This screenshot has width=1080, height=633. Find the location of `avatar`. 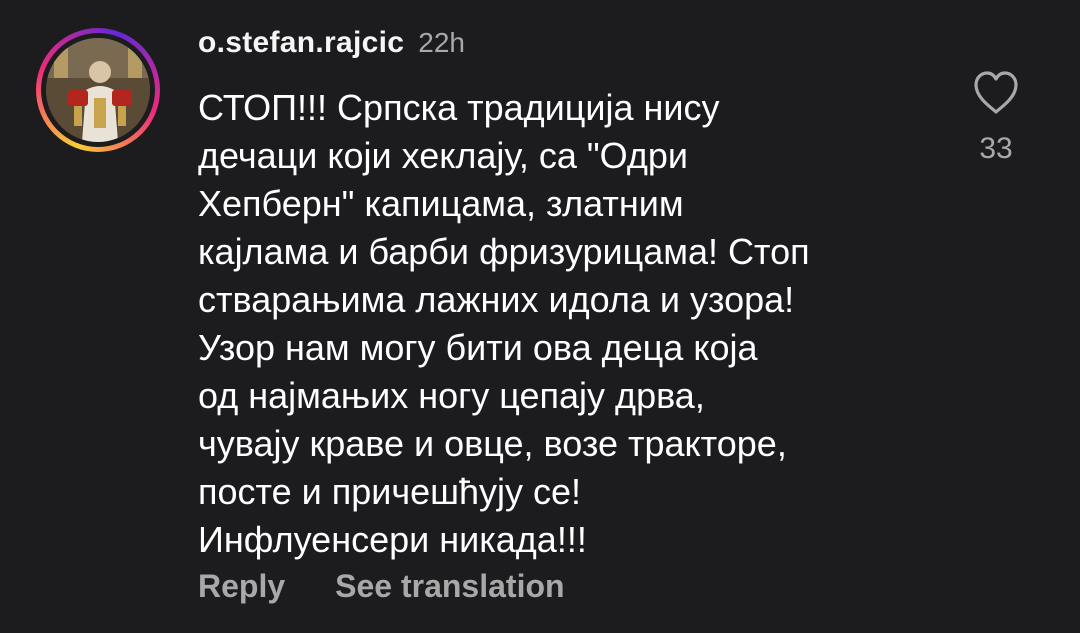

avatar is located at coordinates (98, 90).